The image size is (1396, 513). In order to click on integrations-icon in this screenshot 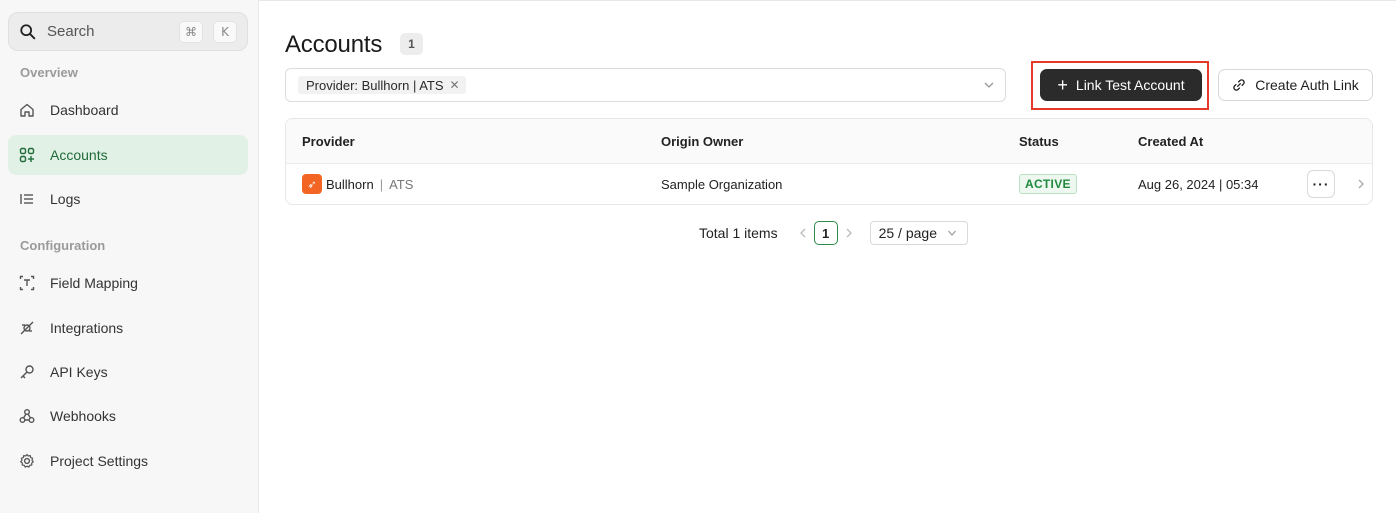, I will do `click(27, 328)`.